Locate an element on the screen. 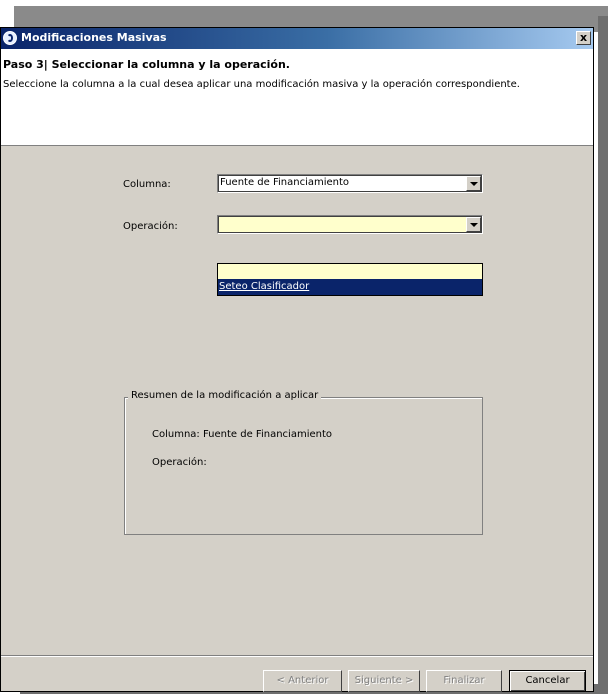 This screenshot has width=608, height=694. close-icon: x is located at coordinates (583, 38).